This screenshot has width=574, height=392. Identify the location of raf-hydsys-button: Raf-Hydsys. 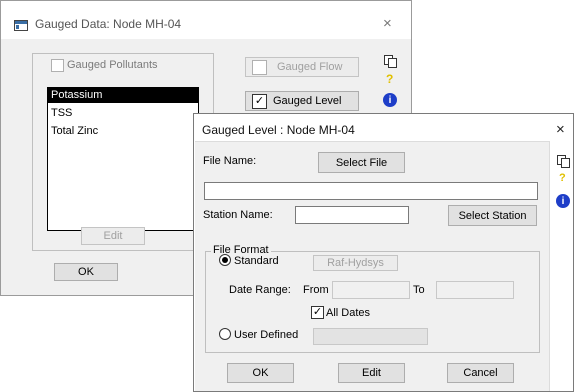
(355, 263).